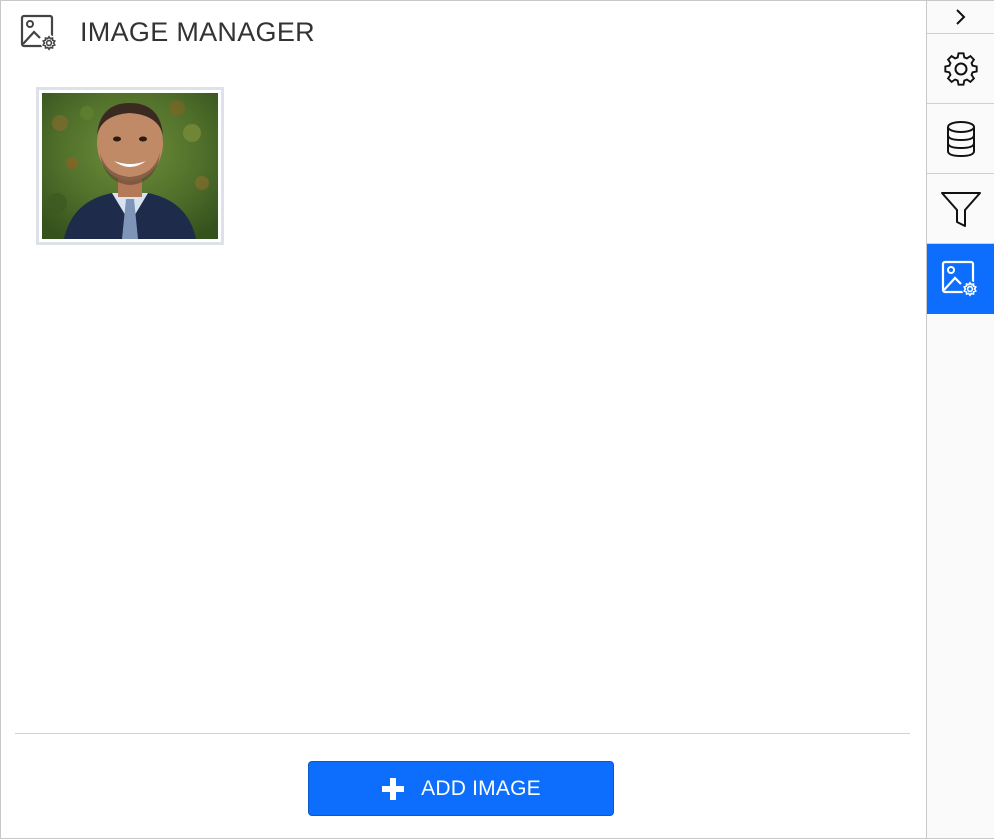 The width and height of the screenshot is (994, 839). Describe the element at coordinates (462, 733) in the screenshot. I see `footer-divider` at that location.